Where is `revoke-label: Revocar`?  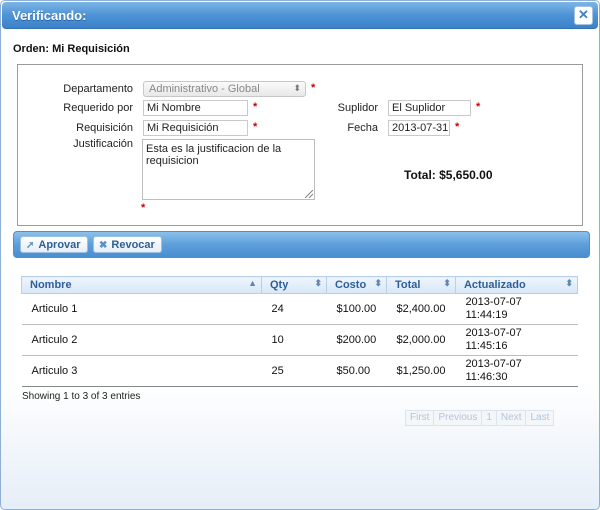
revoke-label: Revocar is located at coordinates (133, 245).